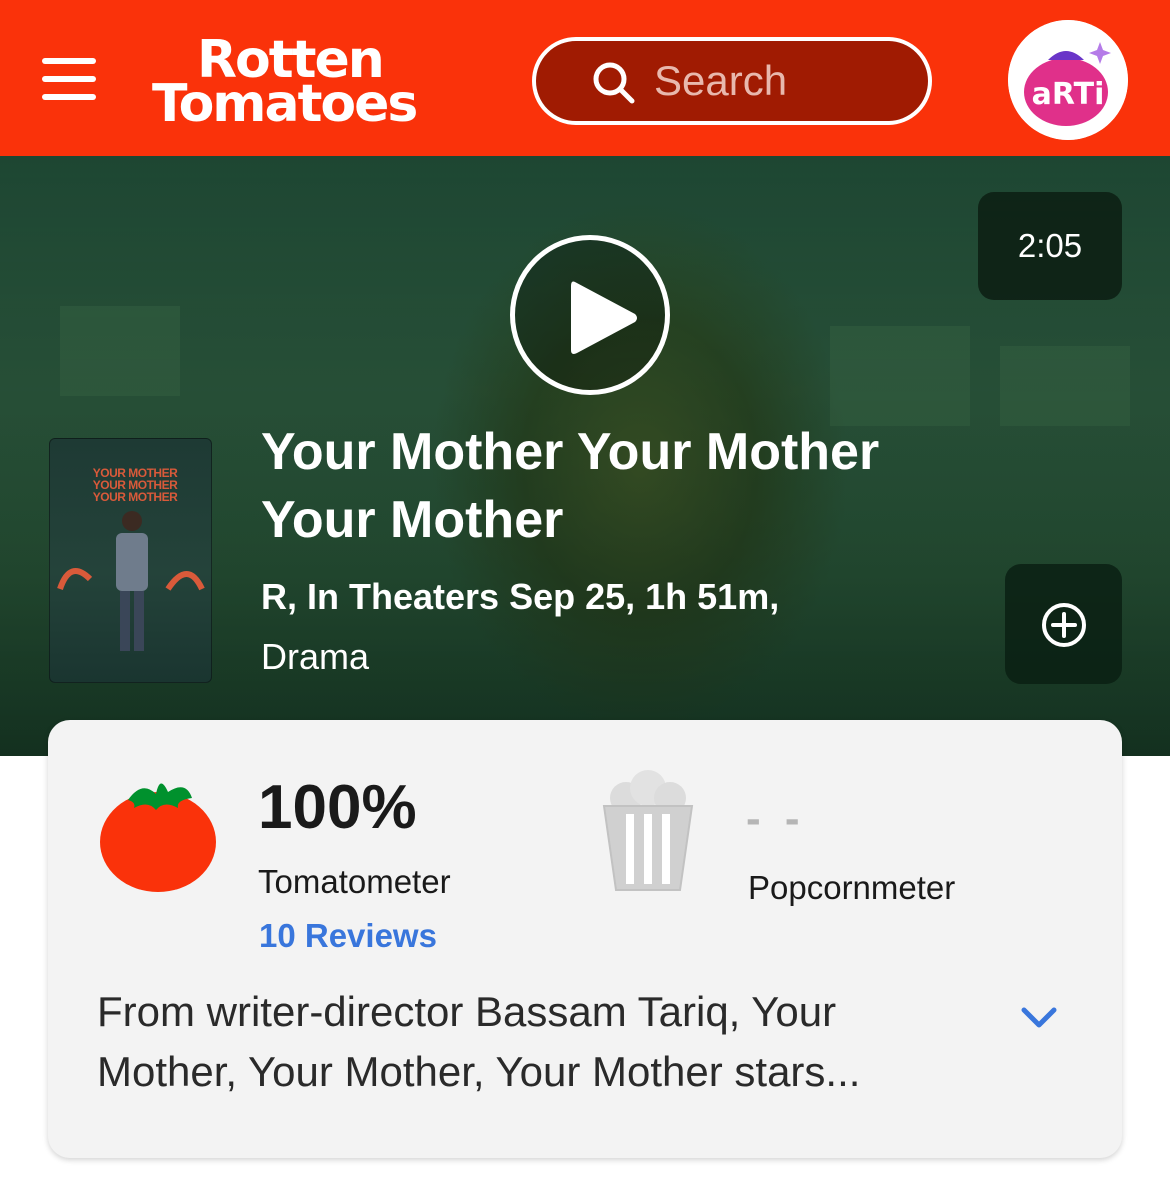  I want to click on rotten-tomatoes-logo: Rotten Tomatoes, so click(312, 82).